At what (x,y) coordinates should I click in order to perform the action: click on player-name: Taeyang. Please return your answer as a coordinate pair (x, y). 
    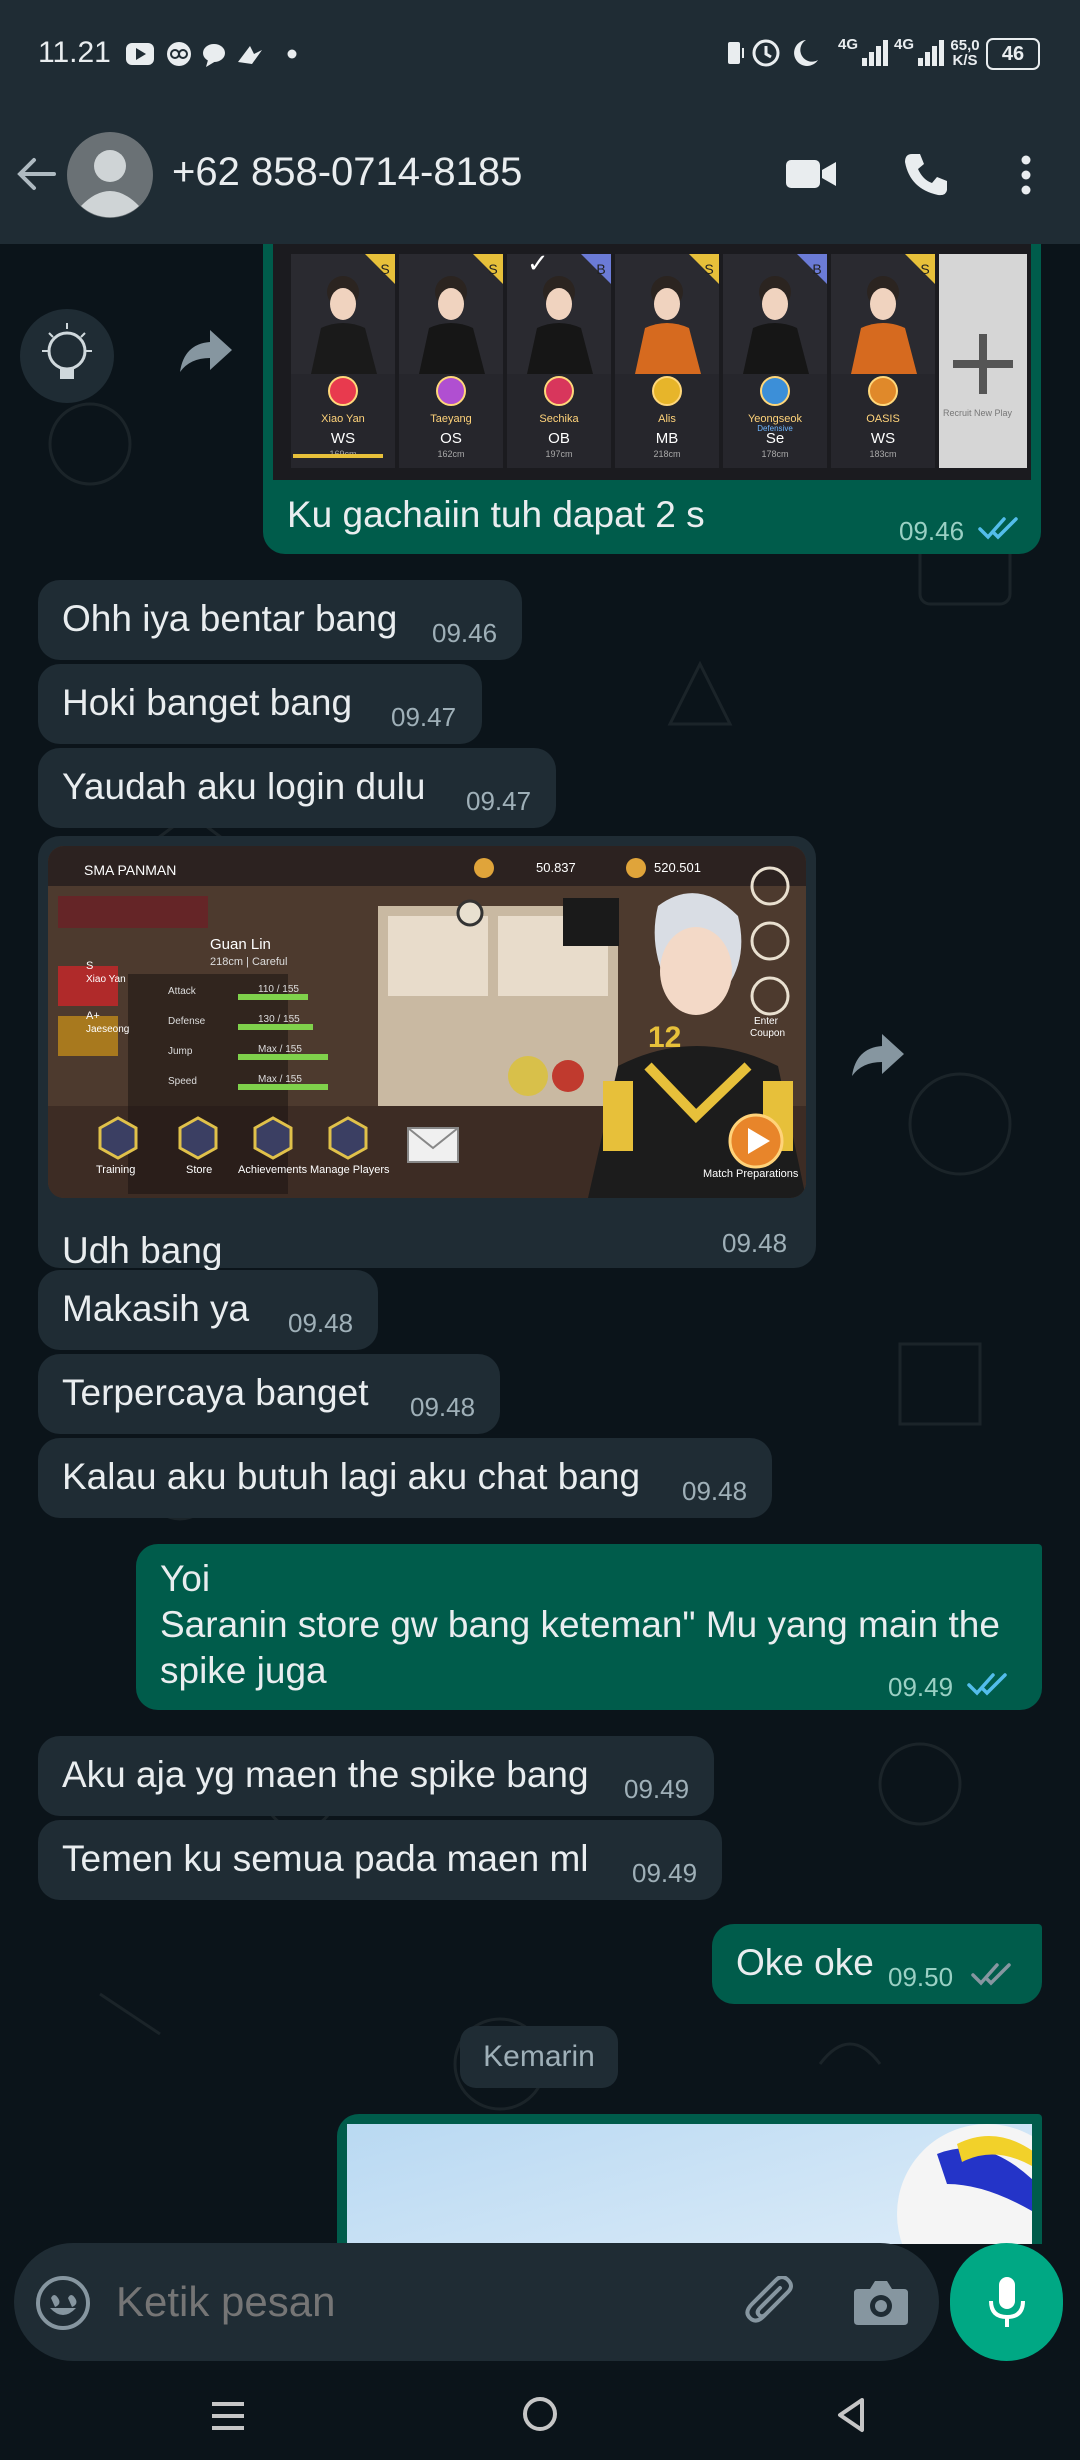
    Looking at the image, I should click on (451, 419).